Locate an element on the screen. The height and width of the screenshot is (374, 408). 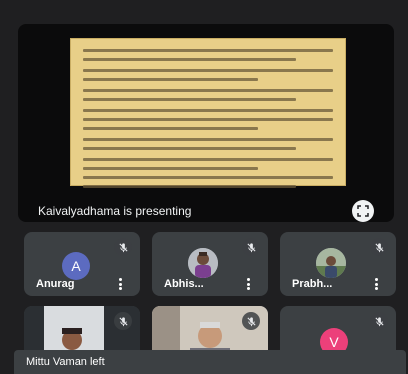
fullscreen-button is located at coordinates (363, 211).